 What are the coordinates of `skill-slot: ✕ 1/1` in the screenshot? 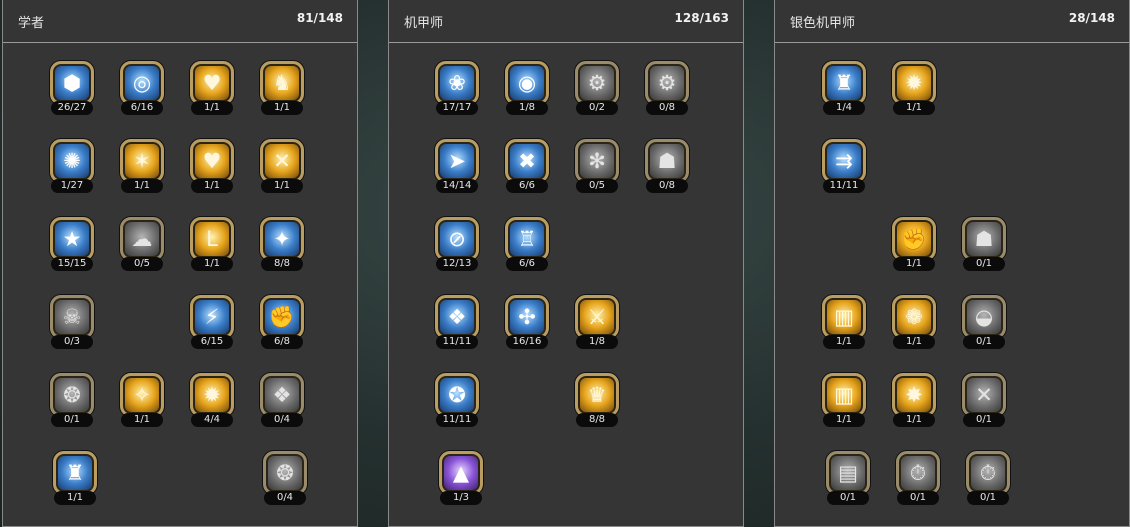 It's located at (283, 167).